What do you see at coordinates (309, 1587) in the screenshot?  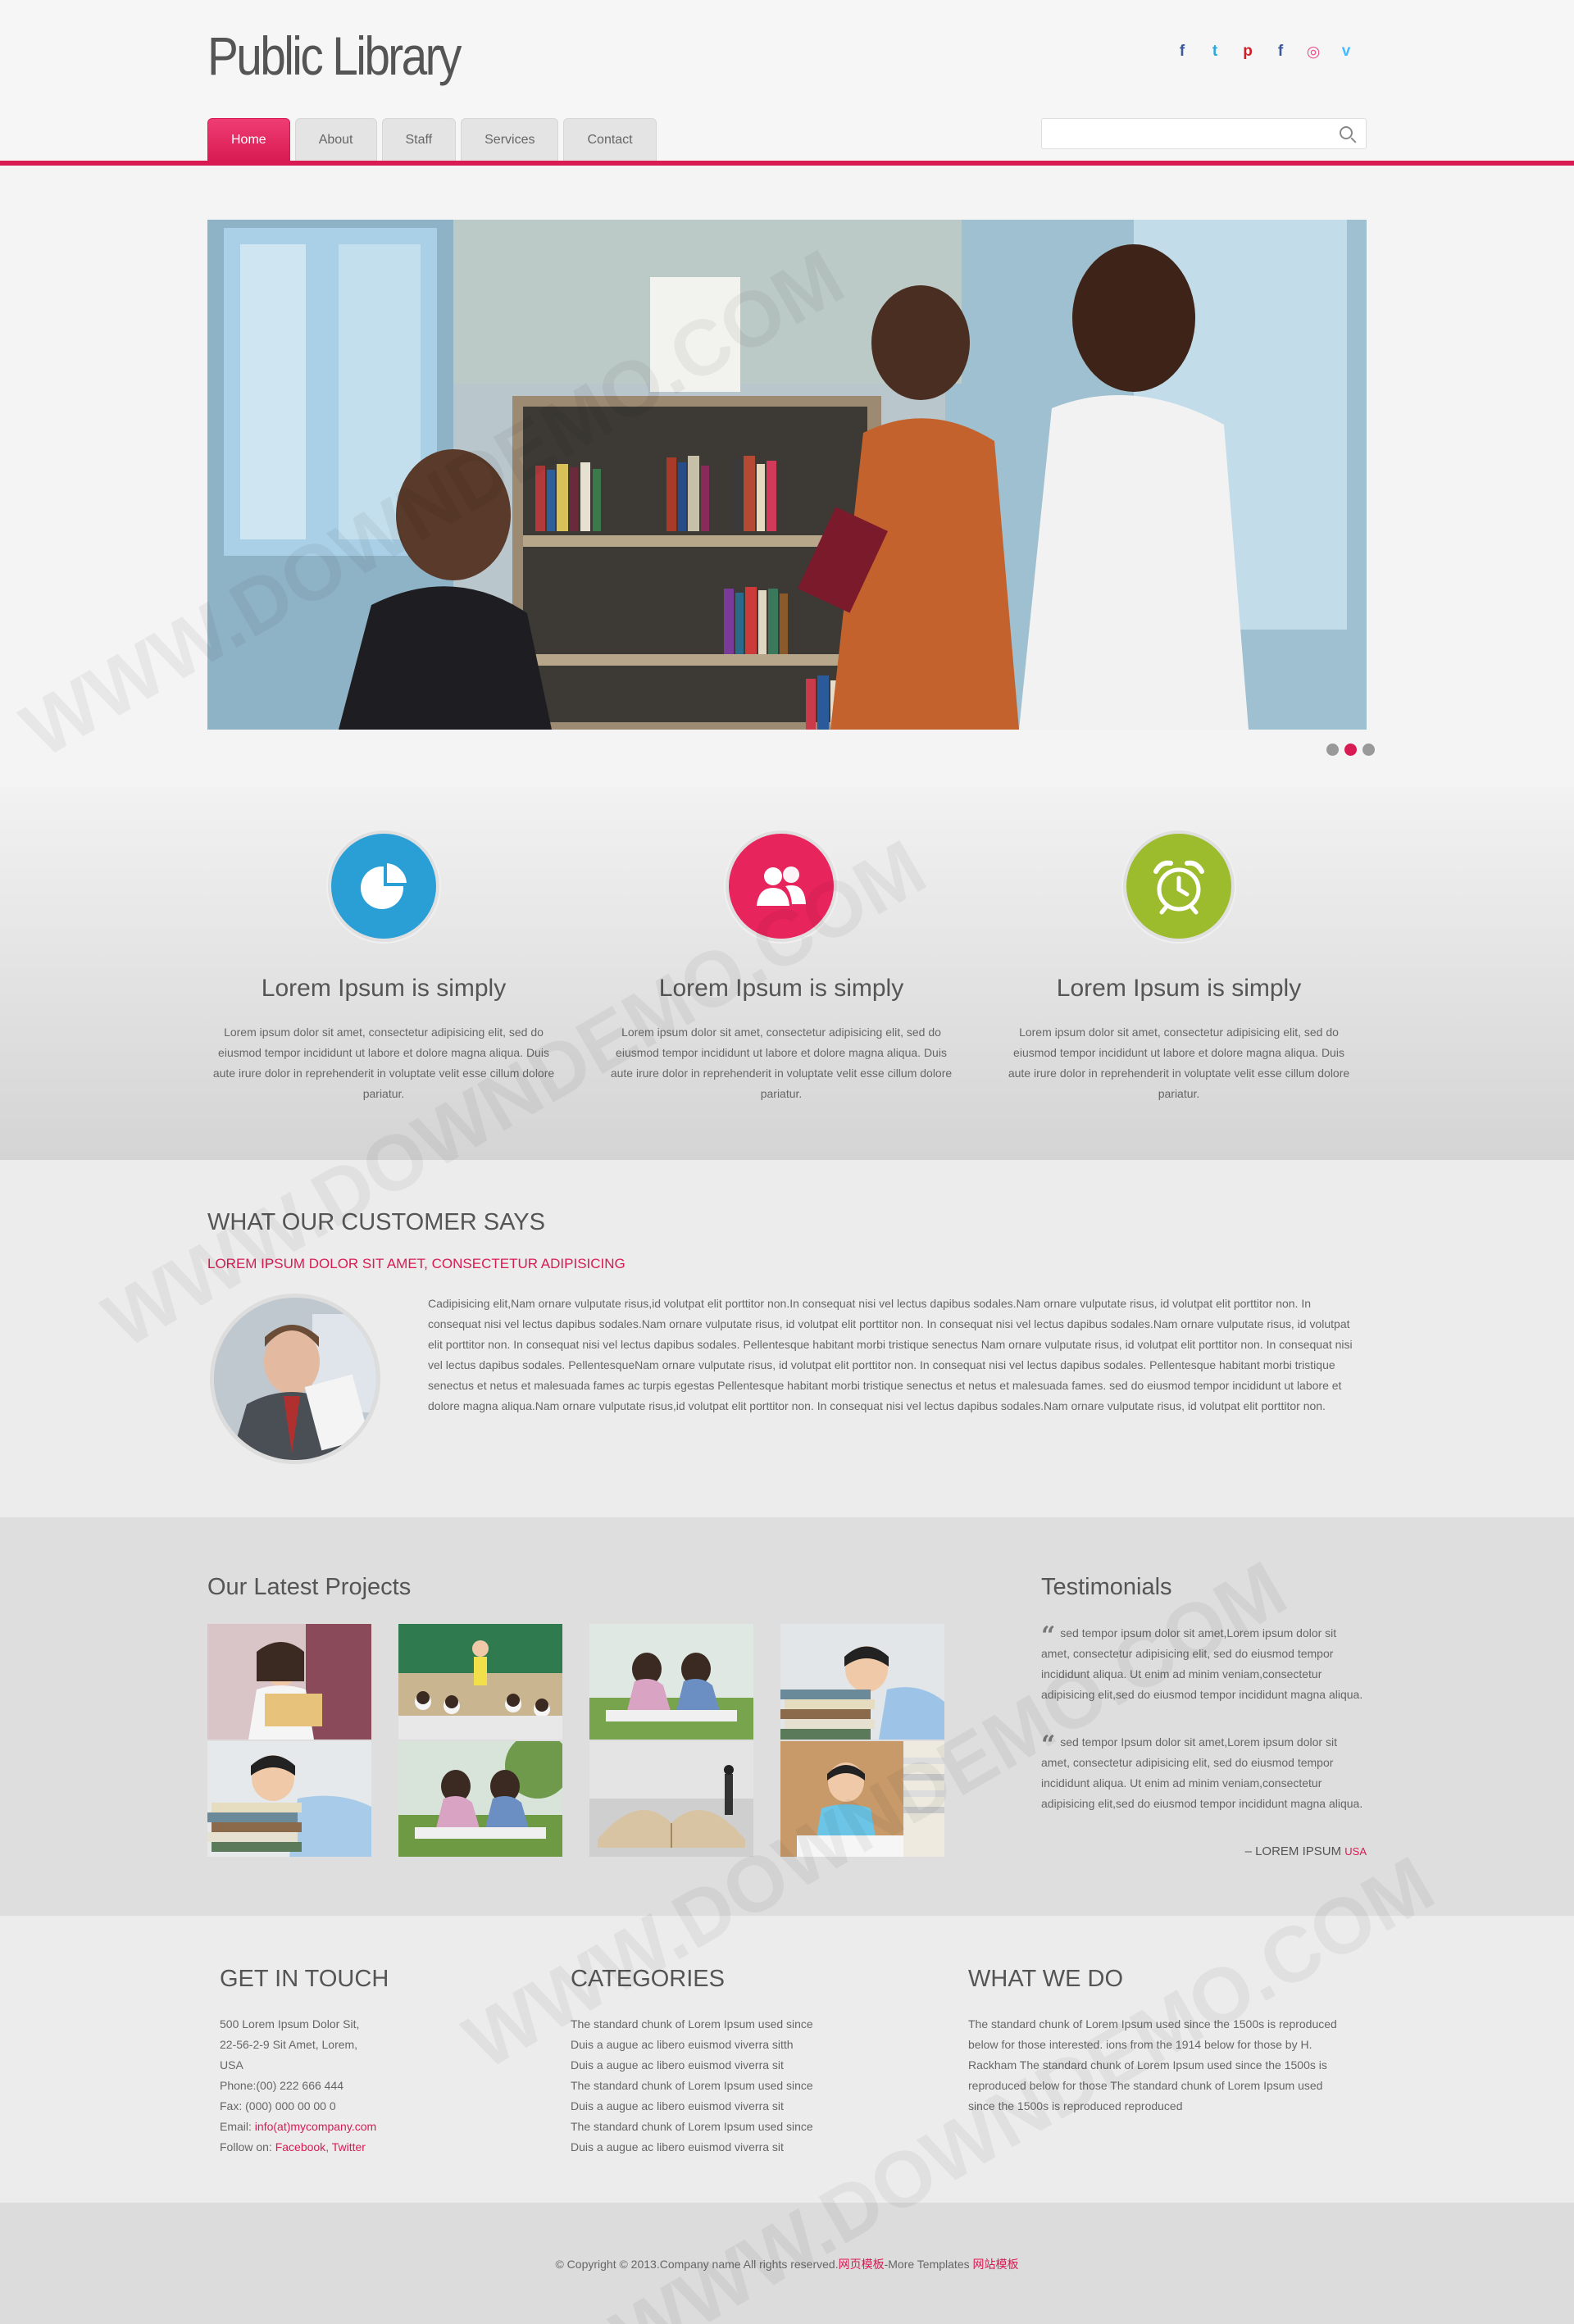 I see `projects-title: Our Latest Projects` at bounding box center [309, 1587].